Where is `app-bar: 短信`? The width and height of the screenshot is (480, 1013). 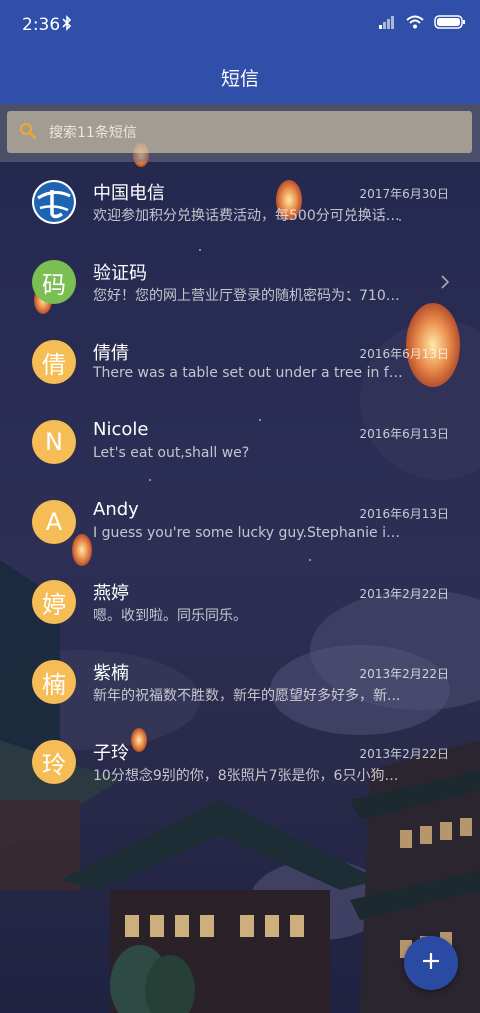
app-bar: 短信 is located at coordinates (240, 78).